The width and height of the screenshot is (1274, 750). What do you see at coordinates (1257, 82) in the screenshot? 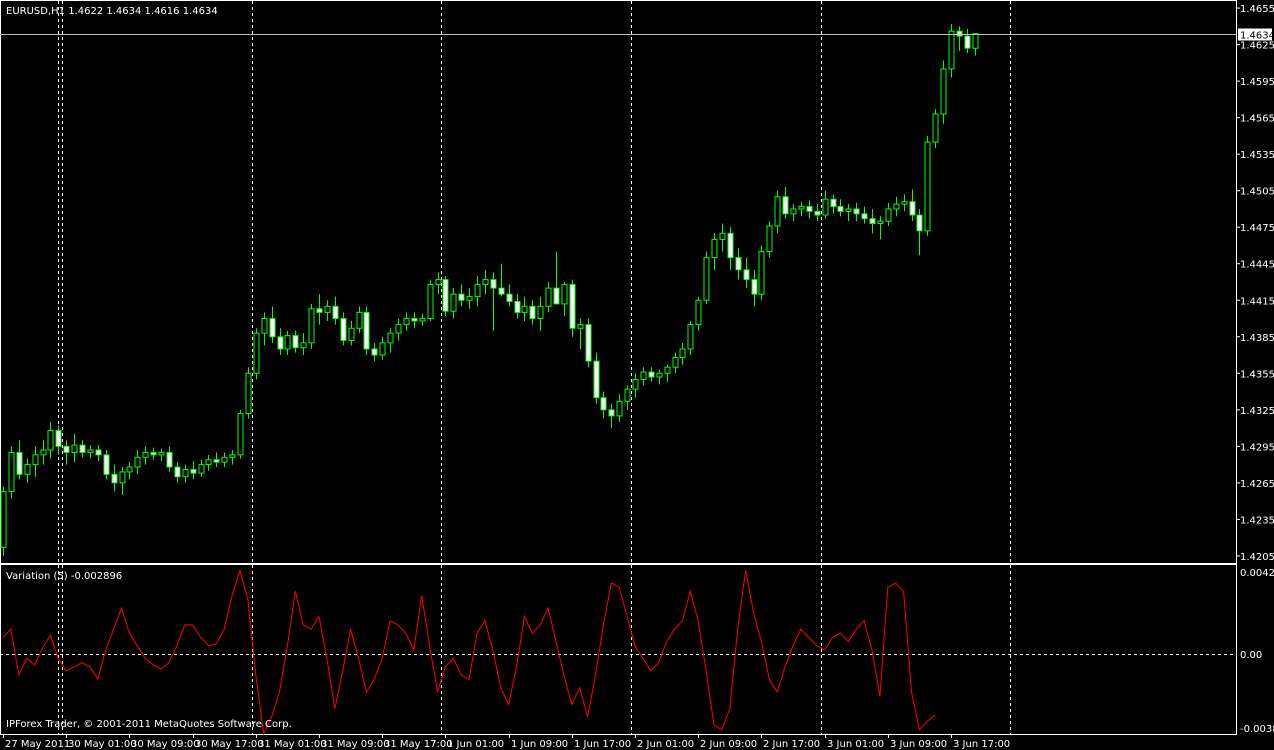
I see `price-tick-label: 1.4595` at bounding box center [1257, 82].